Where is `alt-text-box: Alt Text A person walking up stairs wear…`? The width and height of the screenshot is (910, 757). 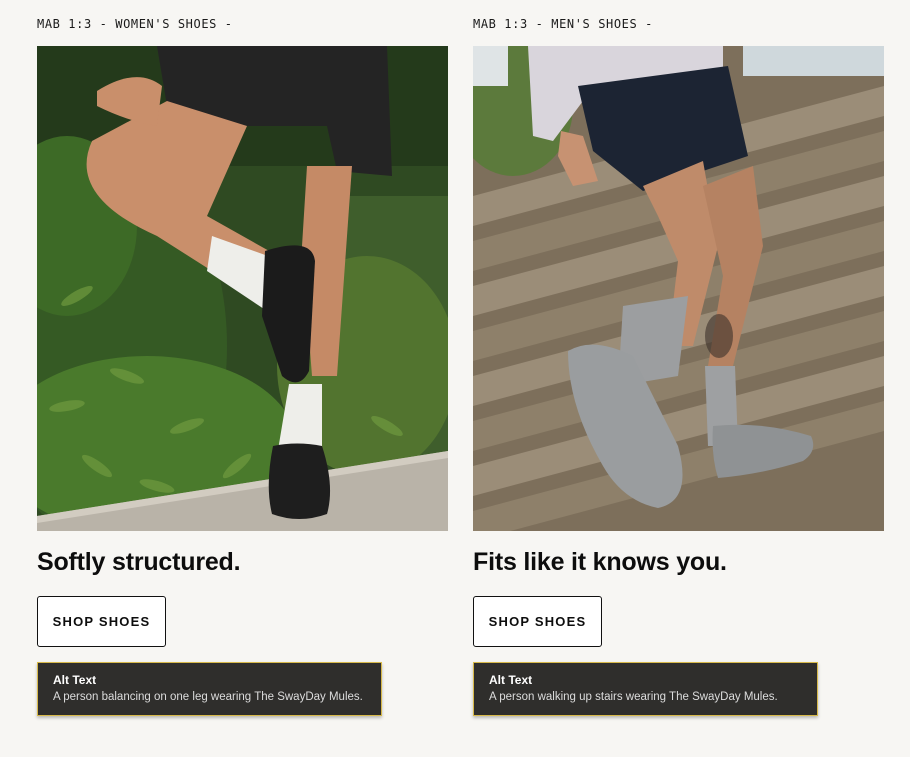 alt-text-box: Alt Text A person walking up stairs wear… is located at coordinates (645, 689).